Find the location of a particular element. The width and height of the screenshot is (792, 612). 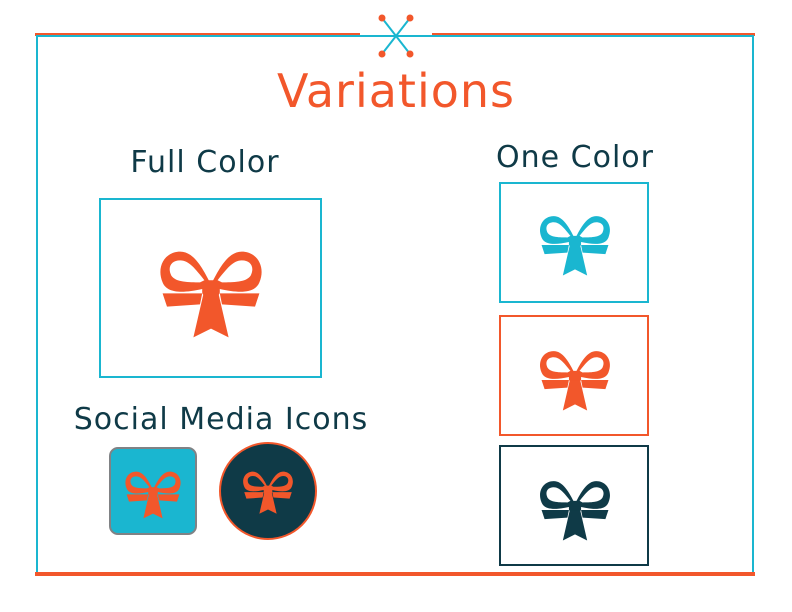

full-color-logo-box is located at coordinates (210, 288).